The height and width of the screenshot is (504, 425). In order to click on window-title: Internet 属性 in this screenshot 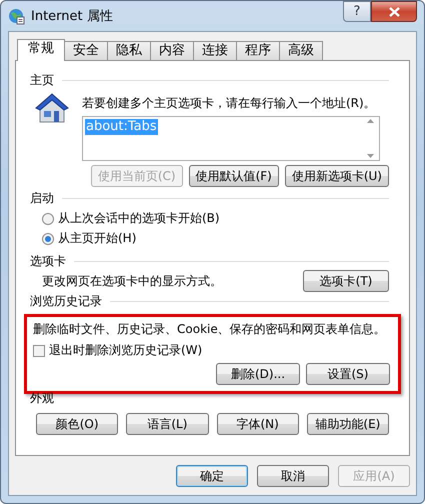, I will do `click(72, 16)`.